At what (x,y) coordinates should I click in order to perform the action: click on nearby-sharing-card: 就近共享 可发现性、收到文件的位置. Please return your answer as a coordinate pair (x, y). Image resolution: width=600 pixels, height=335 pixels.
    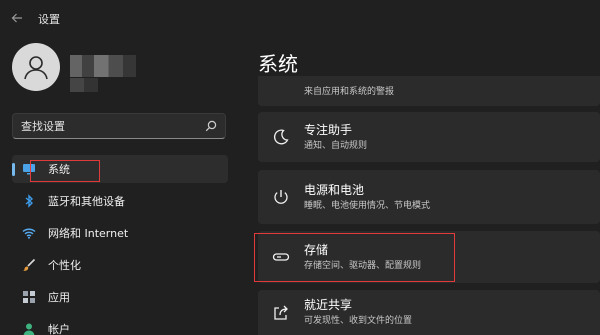
    Looking at the image, I should click on (429, 312).